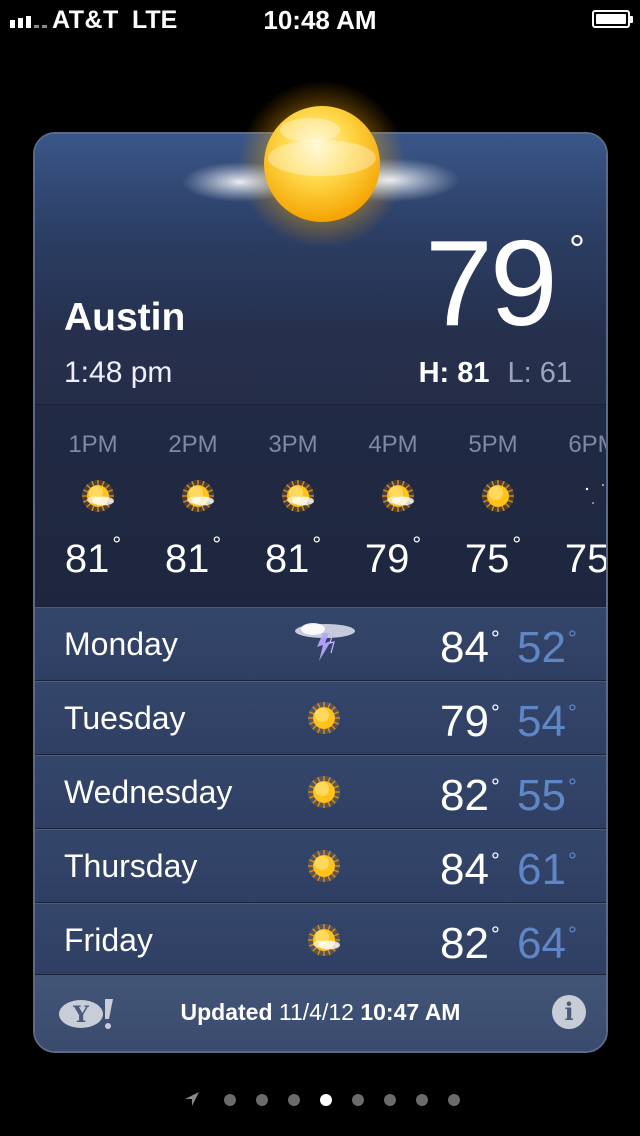  Describe the element at coordinates (393, 444) in the screenshot. I see `hour-label: 4PM` at that location.